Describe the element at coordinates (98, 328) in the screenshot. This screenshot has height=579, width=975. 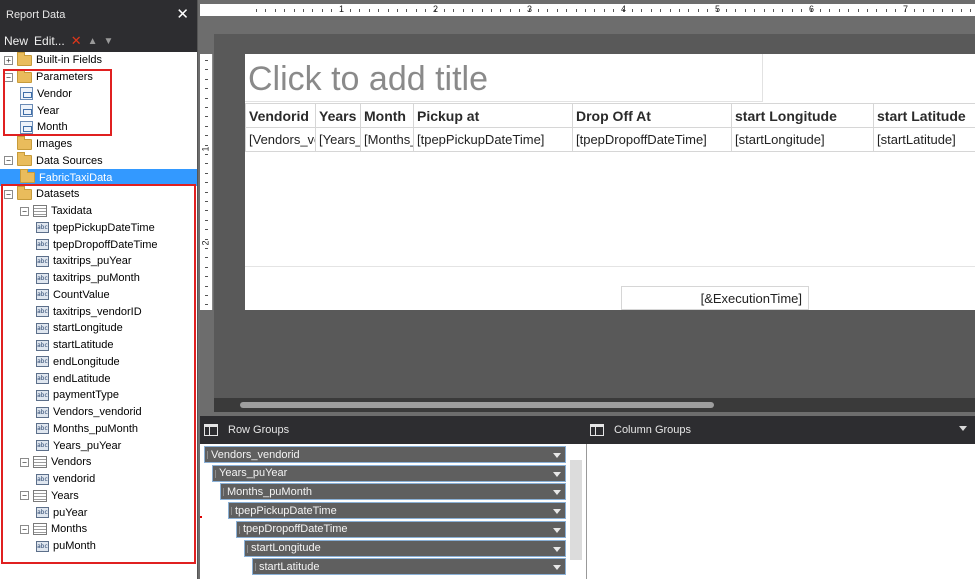
I see `tree-item: abc startLongitude` at that location.